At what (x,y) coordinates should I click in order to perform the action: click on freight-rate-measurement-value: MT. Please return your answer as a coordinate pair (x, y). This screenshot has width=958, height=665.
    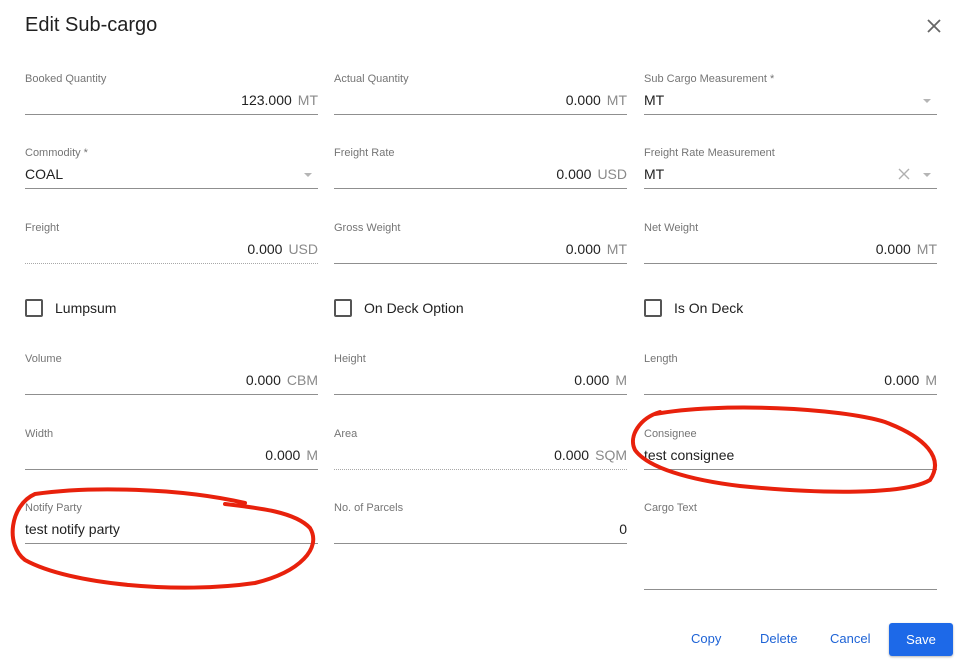
    Looking at the image, I should click on (654, 174).